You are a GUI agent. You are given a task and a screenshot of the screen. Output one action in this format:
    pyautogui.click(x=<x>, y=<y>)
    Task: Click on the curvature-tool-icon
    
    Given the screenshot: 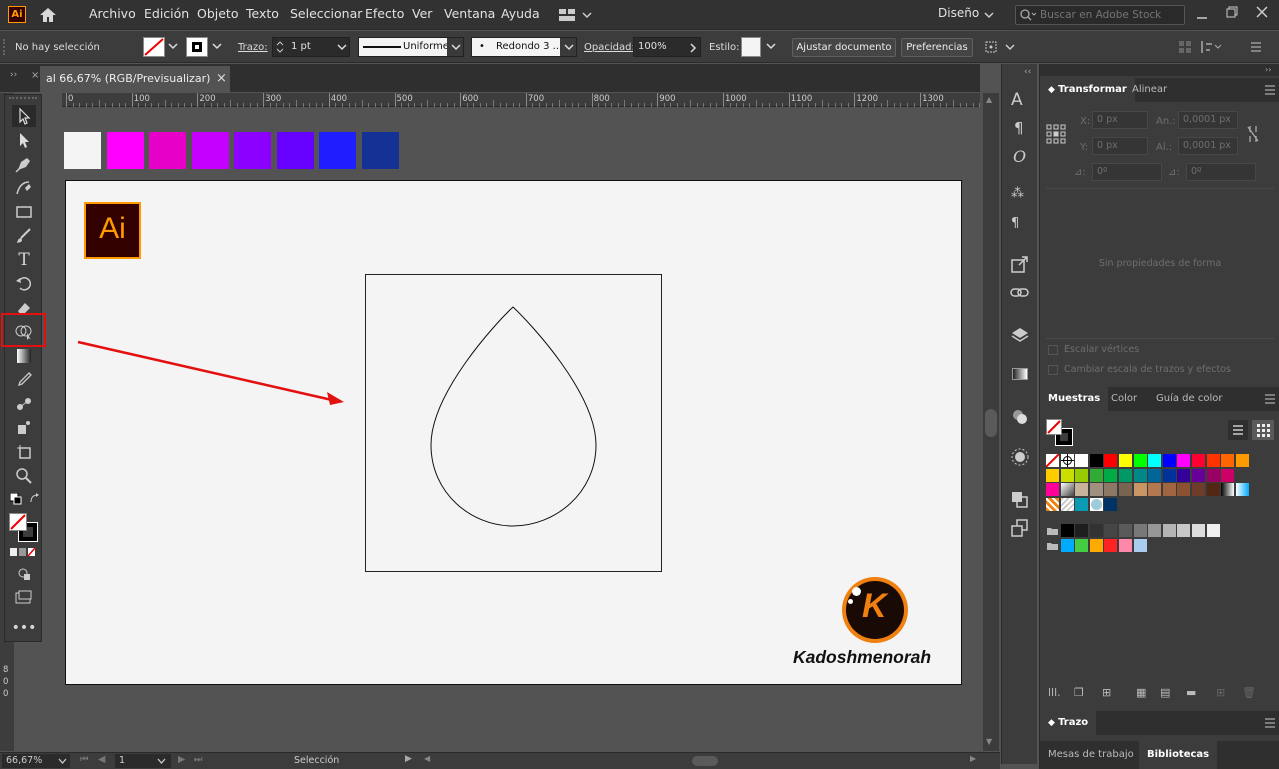 What is the action you would take?
    pyautogui.click(x=24, y=188)
    